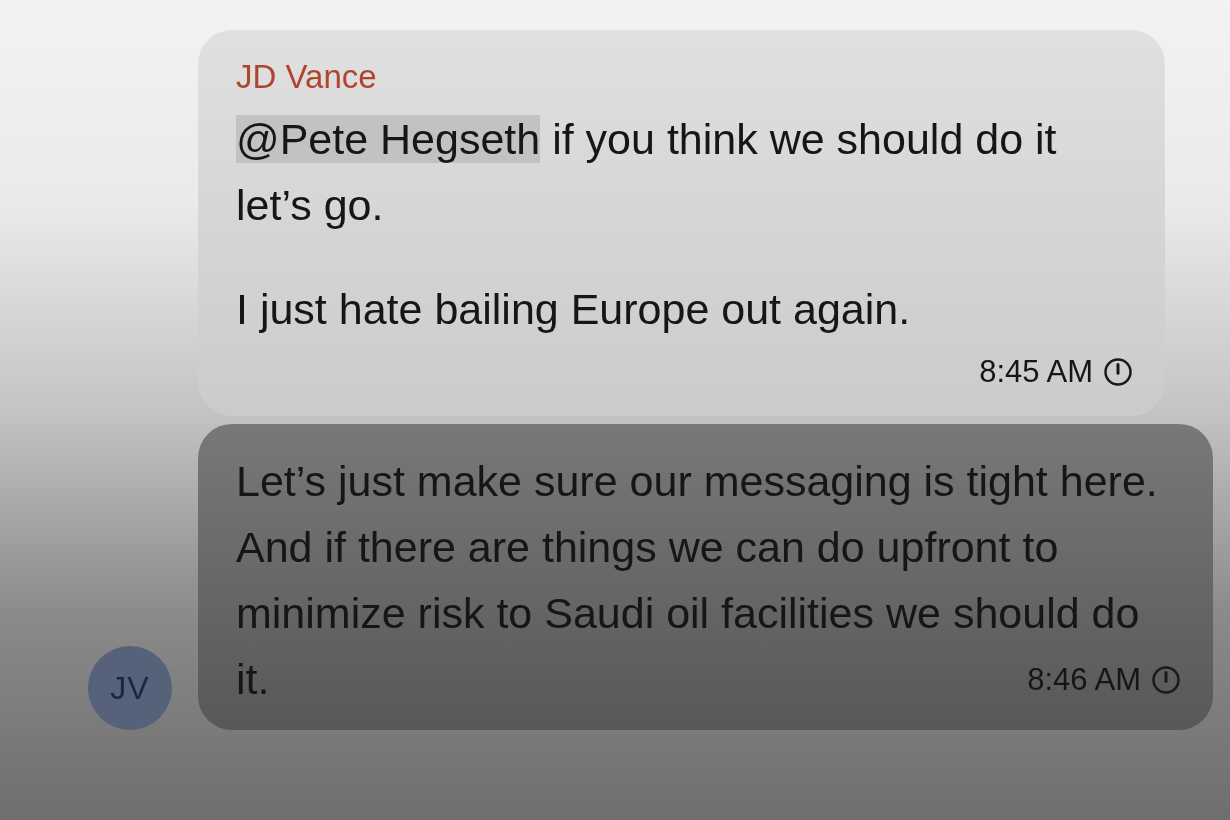  Describe the element at coordinates (1084, 680) in the screenshot. I see `timestamp: 8:46 AM` at that location.